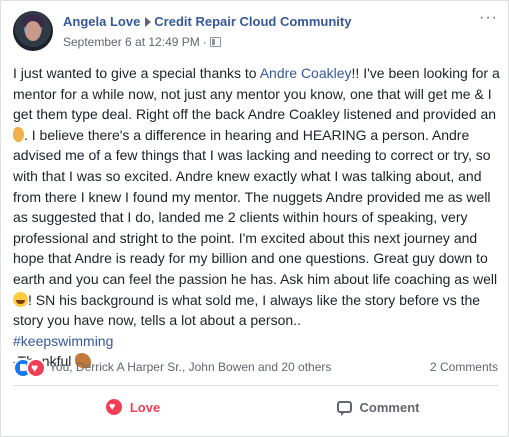  What do you see at coordinates (255, 385) in the screenshot?
I see `actions-divider` at bounding box center [255, 385].